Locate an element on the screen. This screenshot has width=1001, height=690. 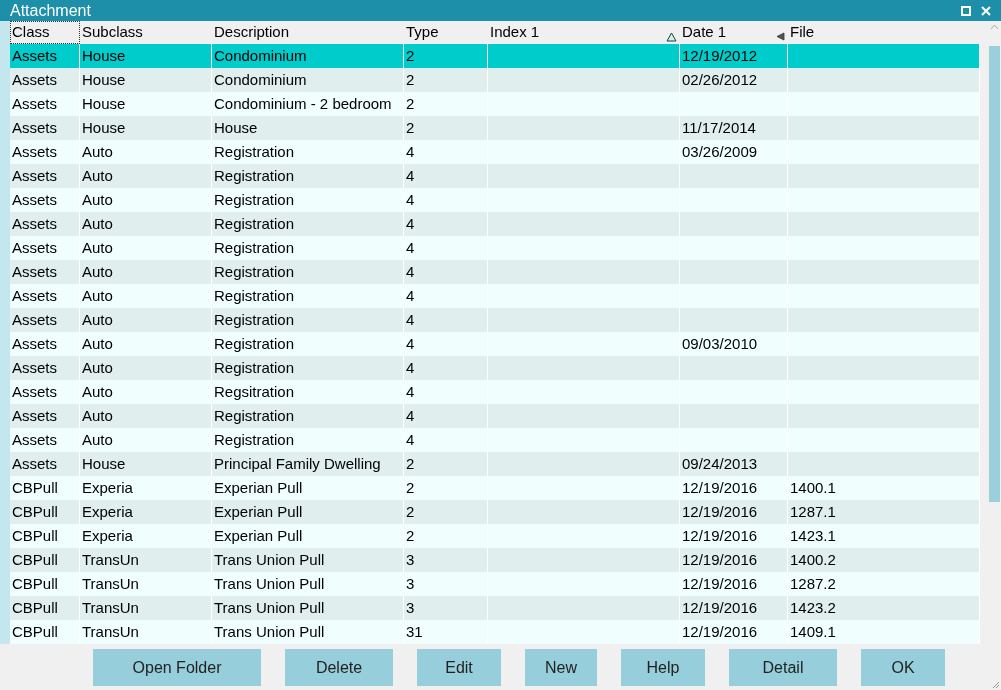
table-row: CBPull TransUn Trans Union Pull 3 12/19/2016 1400.2 is located at coordinates (495, 560).